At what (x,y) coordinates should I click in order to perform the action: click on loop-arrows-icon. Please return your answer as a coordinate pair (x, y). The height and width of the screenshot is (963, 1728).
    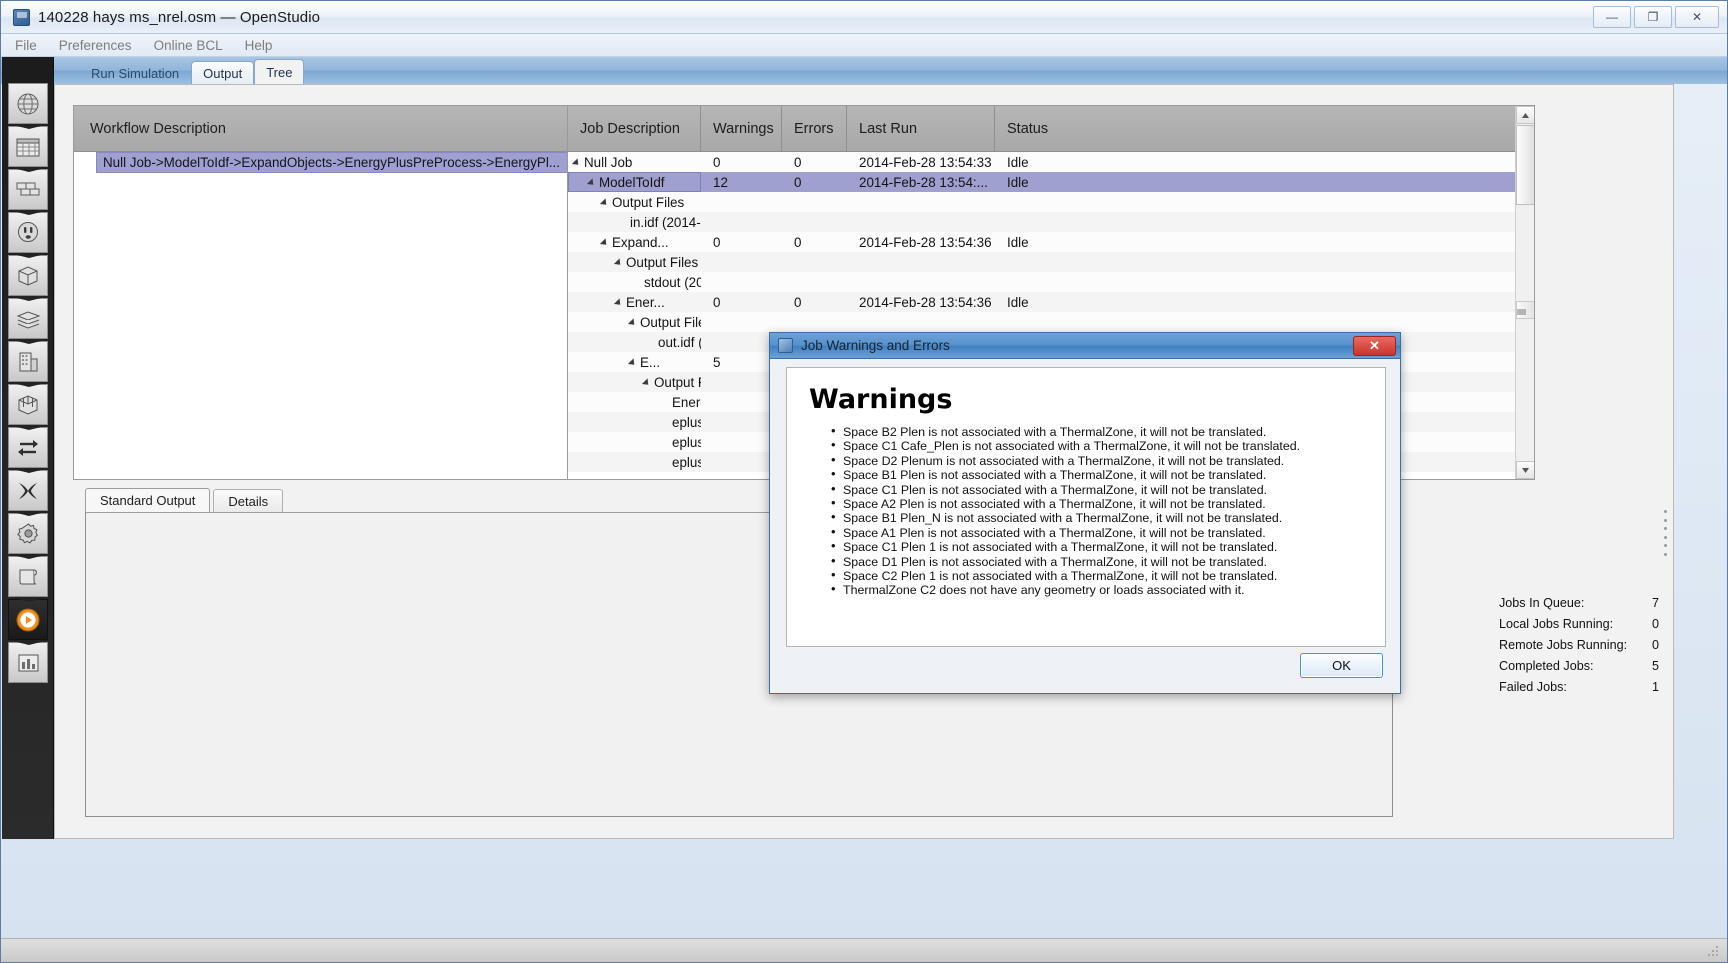
    Looking at the image, I should click on (28, 448).